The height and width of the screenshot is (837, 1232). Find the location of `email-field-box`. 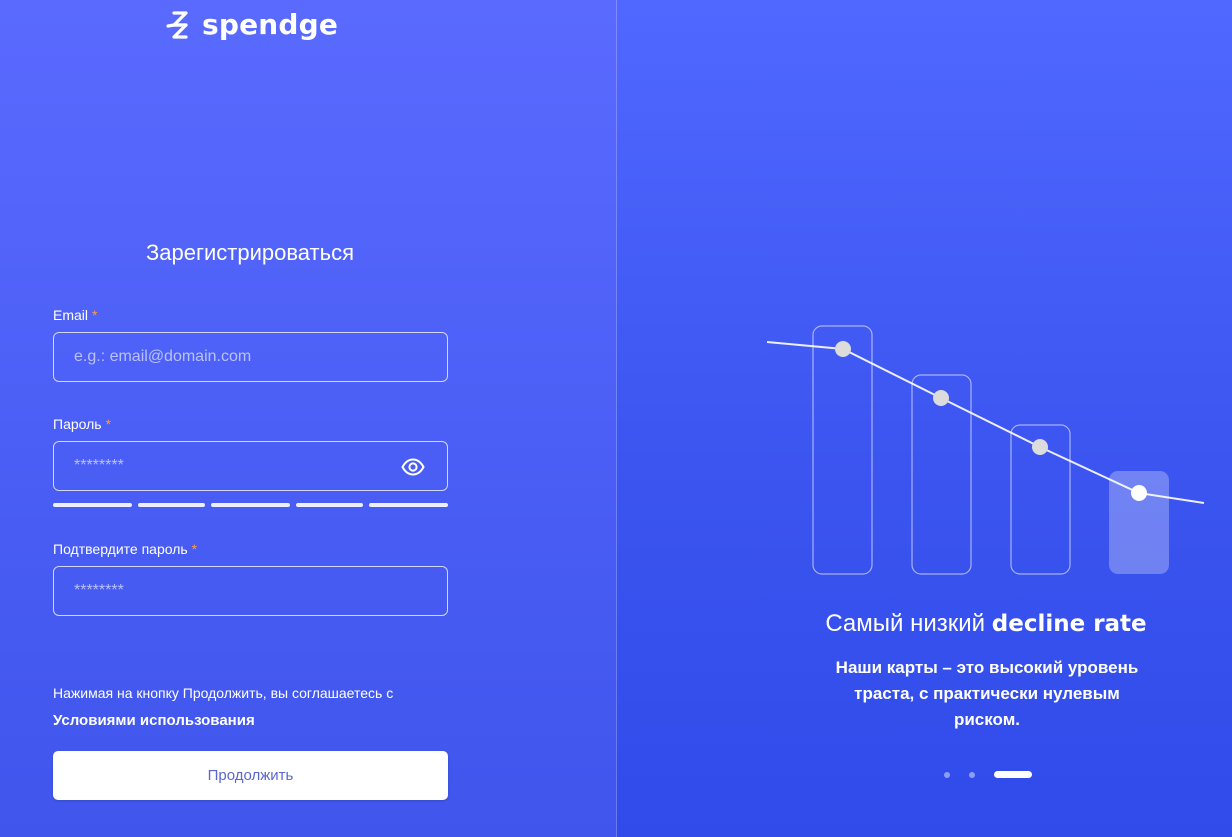

email-field-box is located at coordinates (250, 357).